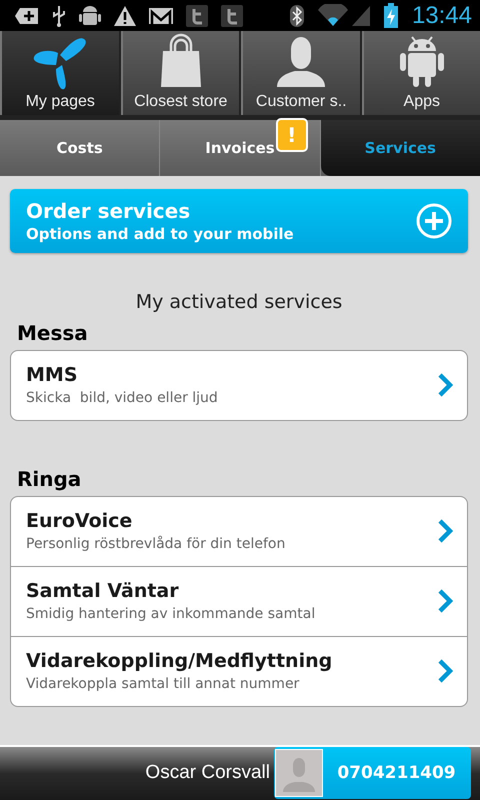  What do you see at coordinates (80, 148) in the screenshot?
I see `tab: Costs` at bounding box center [80, 148].